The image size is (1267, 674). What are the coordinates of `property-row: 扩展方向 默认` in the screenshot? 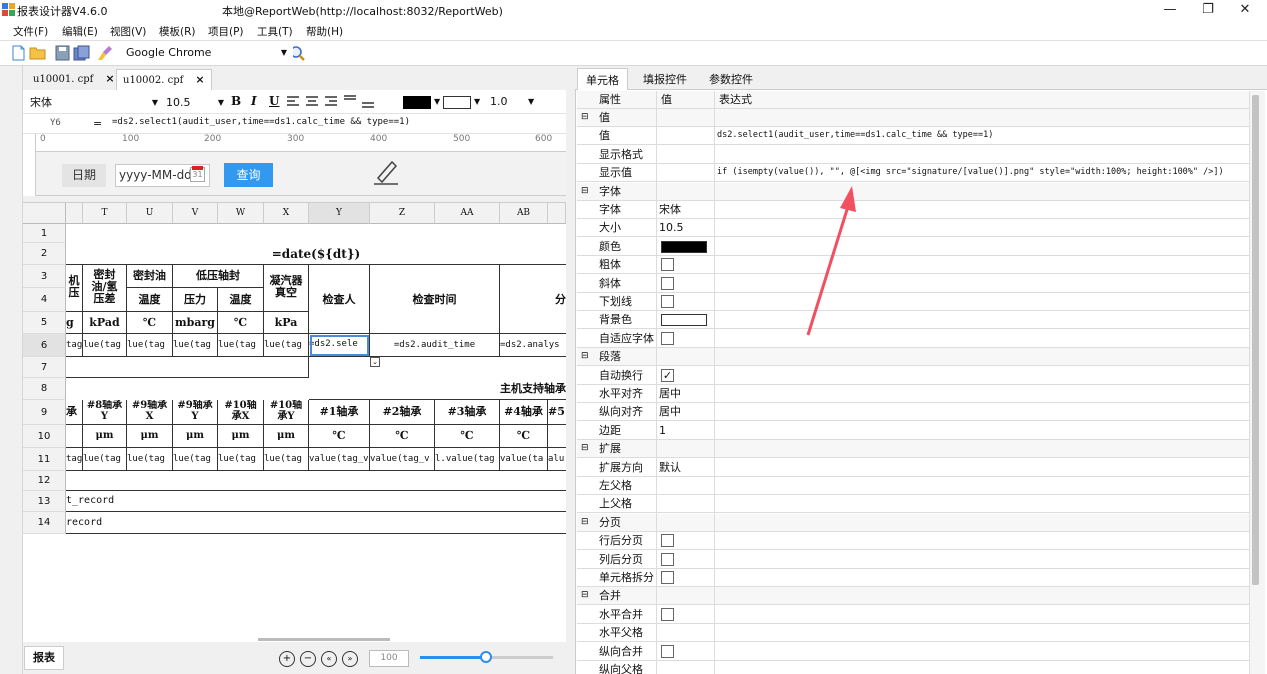 It's located at (913, 468).